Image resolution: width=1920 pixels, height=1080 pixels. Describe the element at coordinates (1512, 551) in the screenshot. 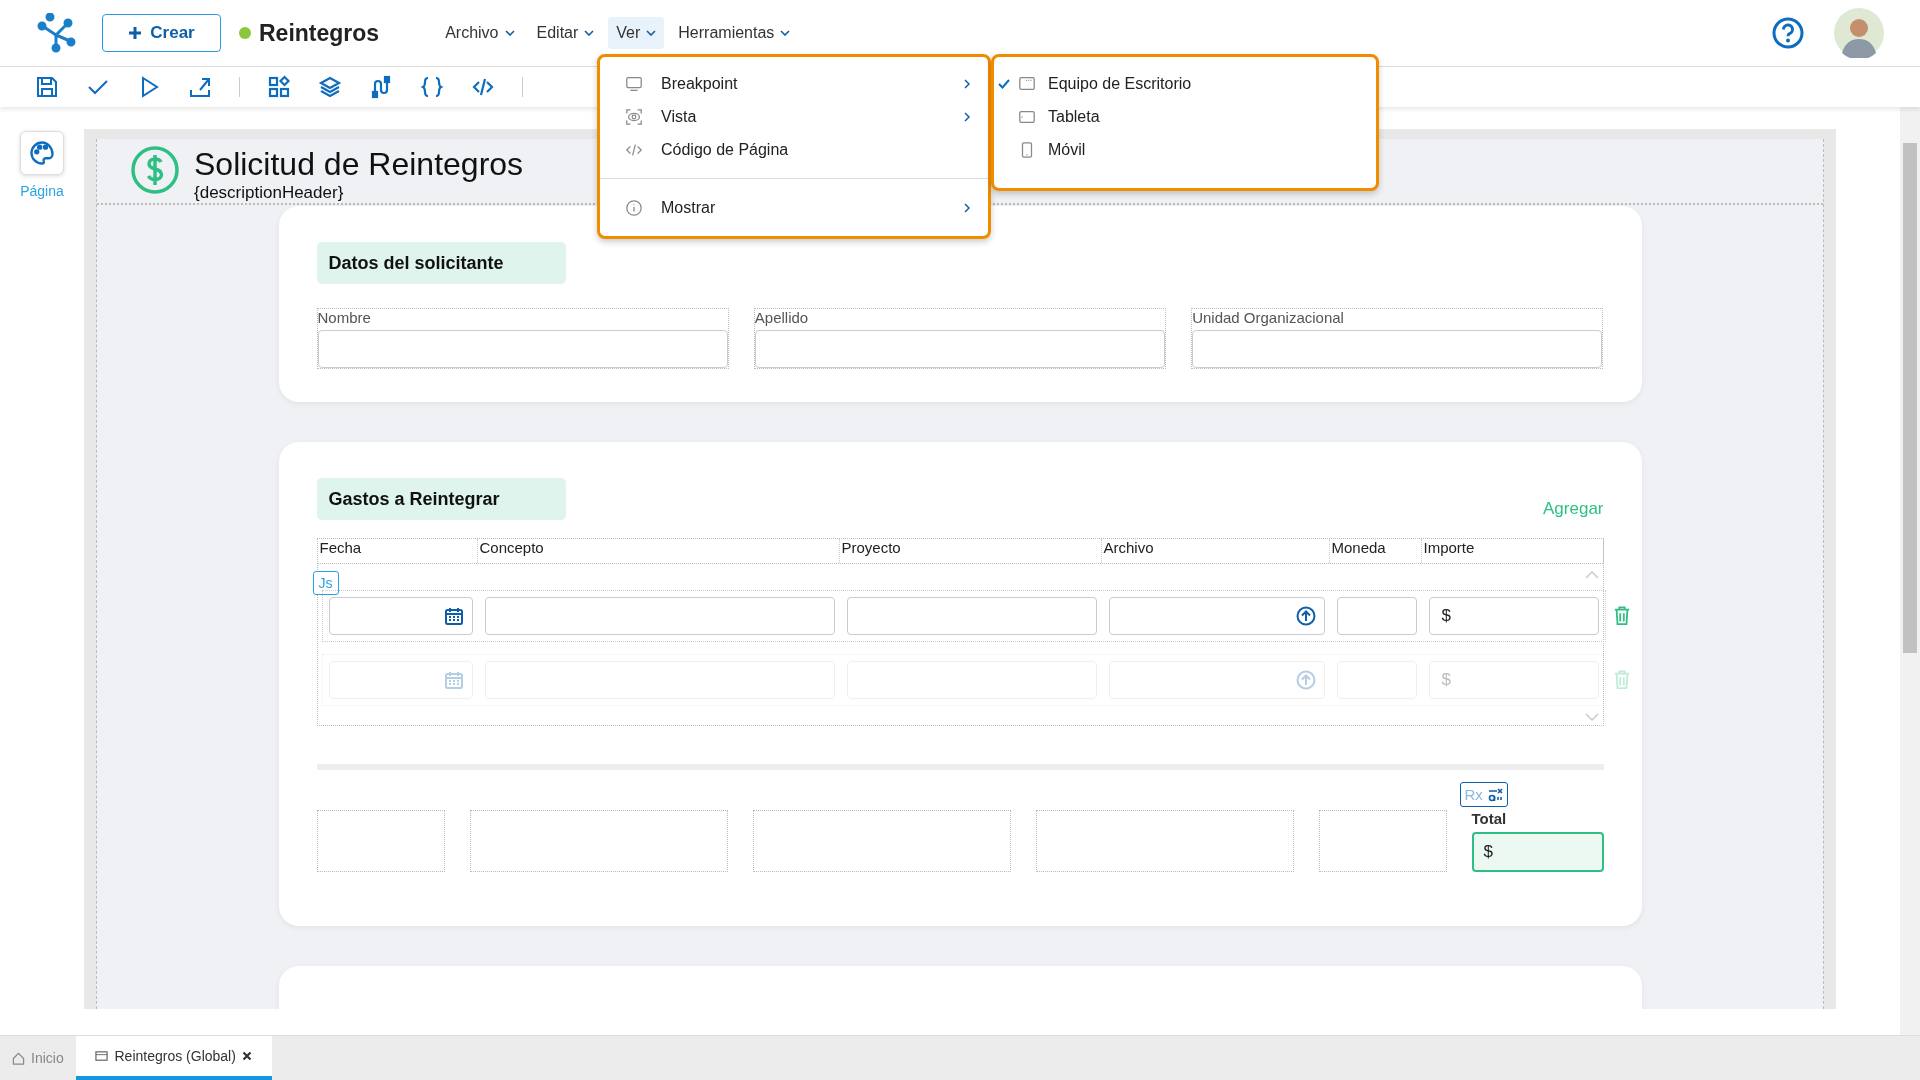

I see `column-header: Importe` at that location.